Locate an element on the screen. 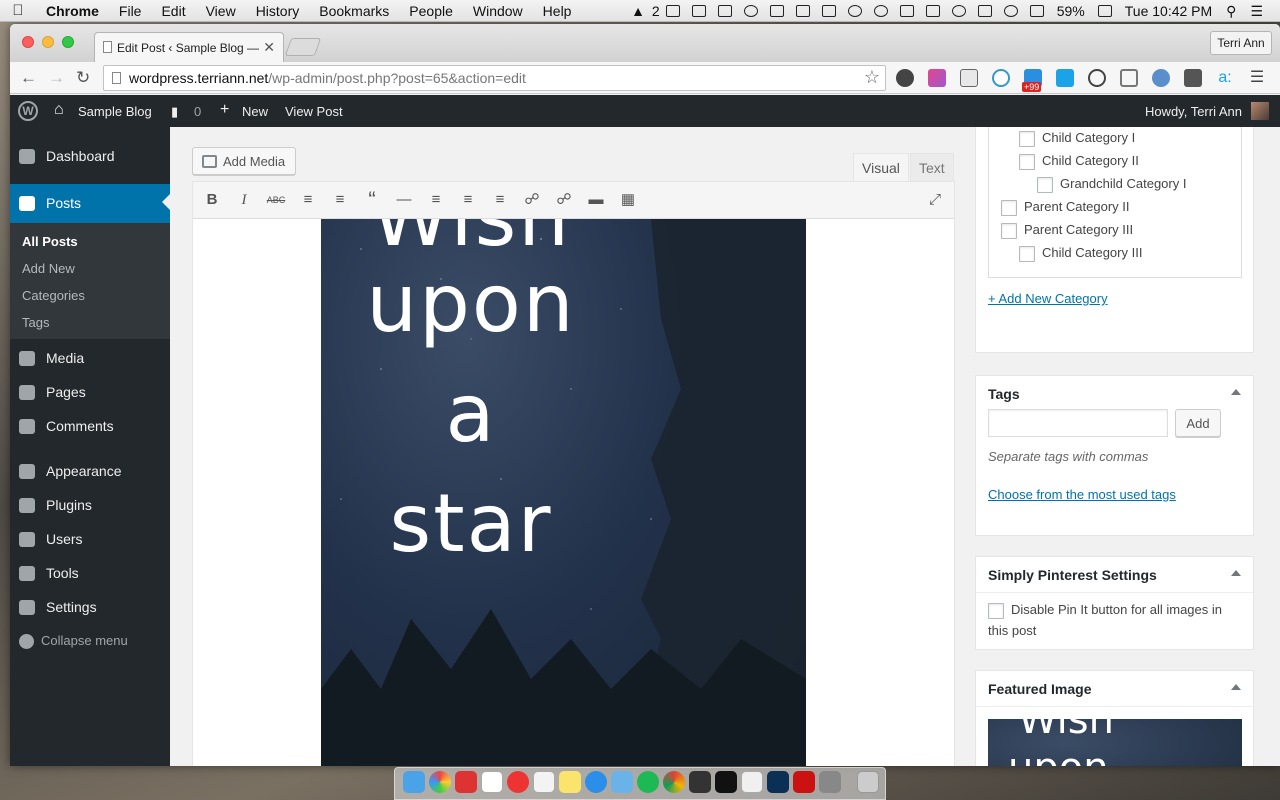 Image resolution: width=1280 pixels, height=800 pixels. submenu-tags: Tags is located at coordinates (35, 322).